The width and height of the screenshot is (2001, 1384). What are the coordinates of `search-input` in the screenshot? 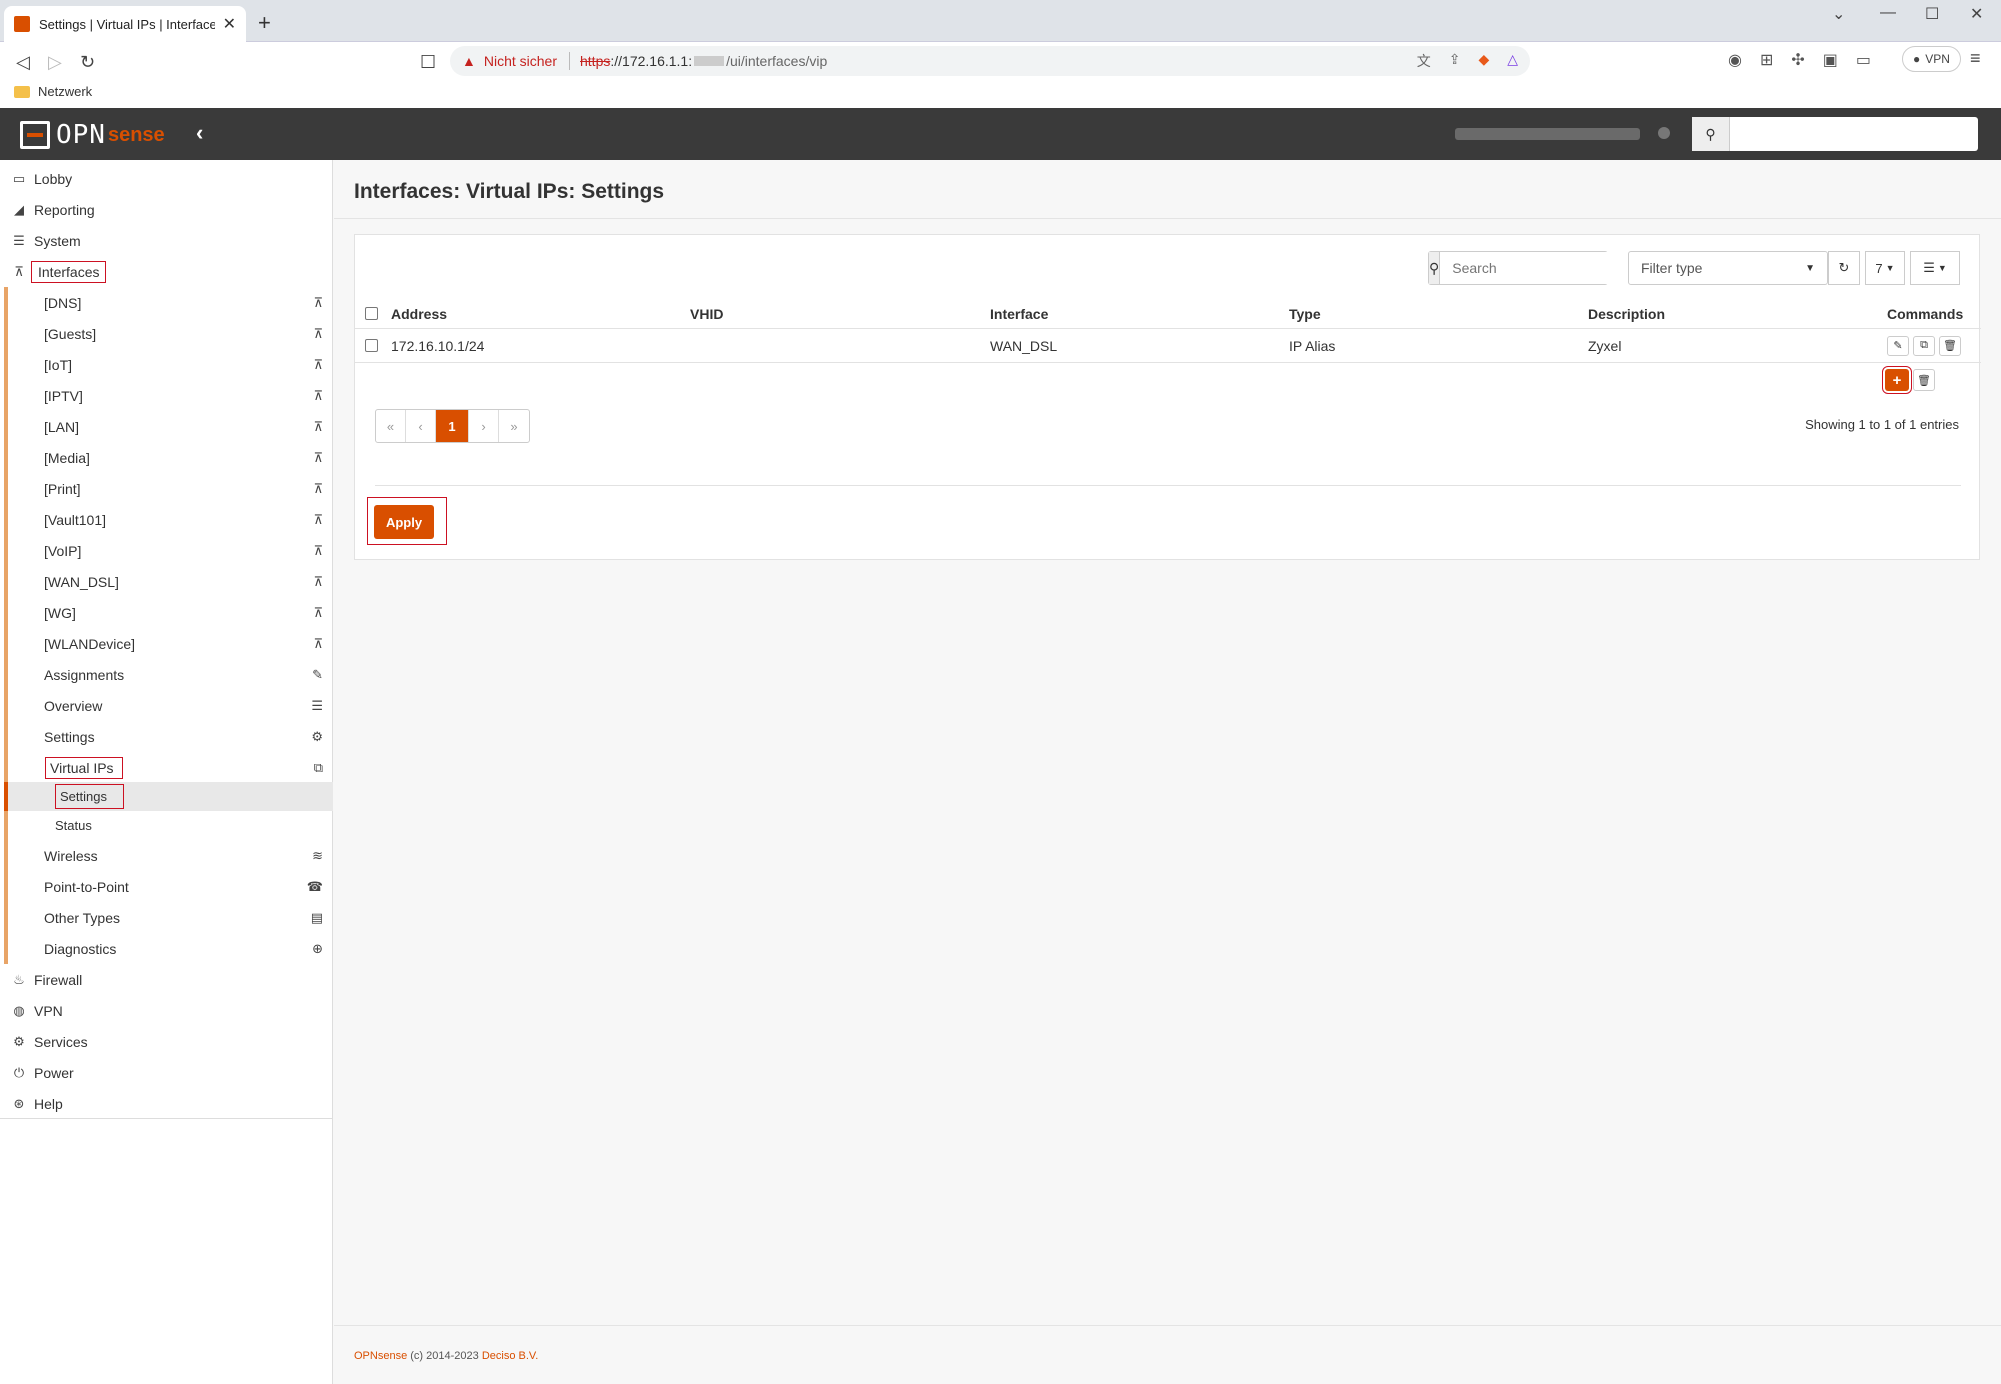 It's located at (1543, 268).